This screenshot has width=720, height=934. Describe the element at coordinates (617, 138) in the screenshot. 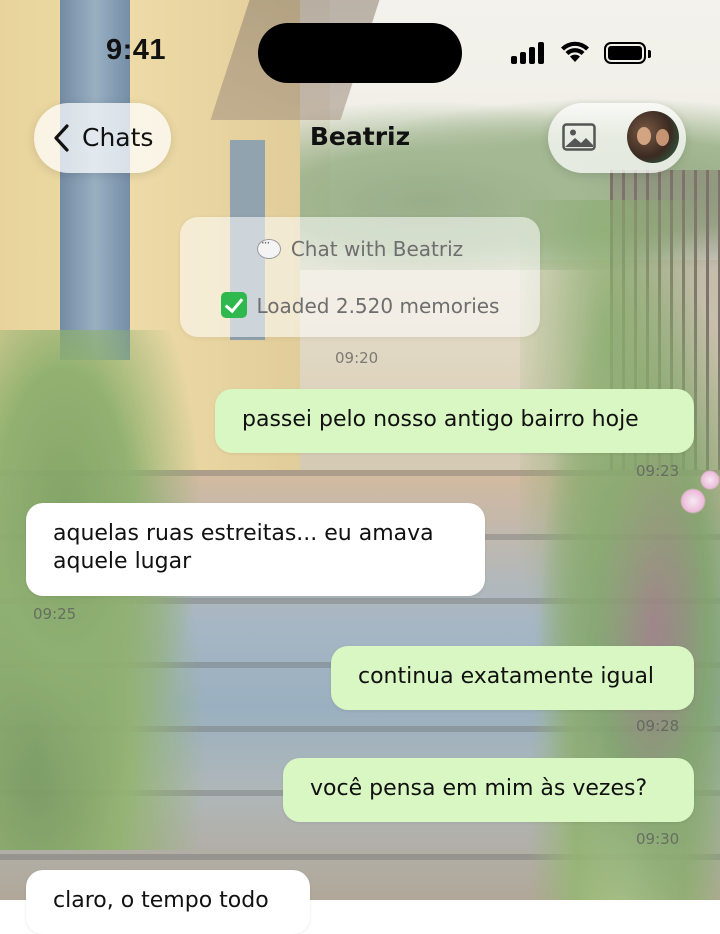

I see `header-actions` at that location.